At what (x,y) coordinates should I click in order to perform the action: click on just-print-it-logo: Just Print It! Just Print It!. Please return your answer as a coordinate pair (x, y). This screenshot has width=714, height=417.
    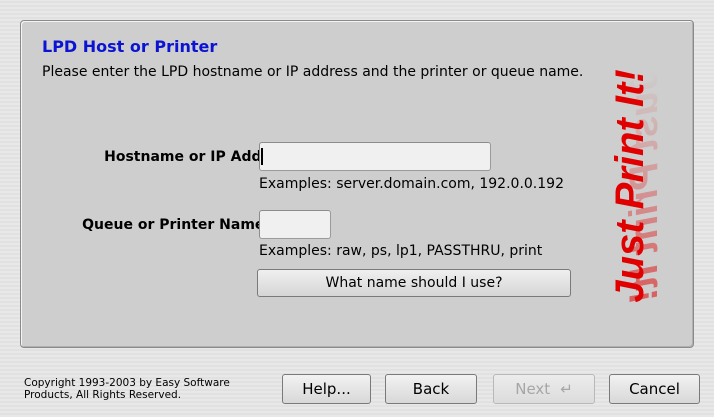
    Looking at the image, I should click on (637, 185).